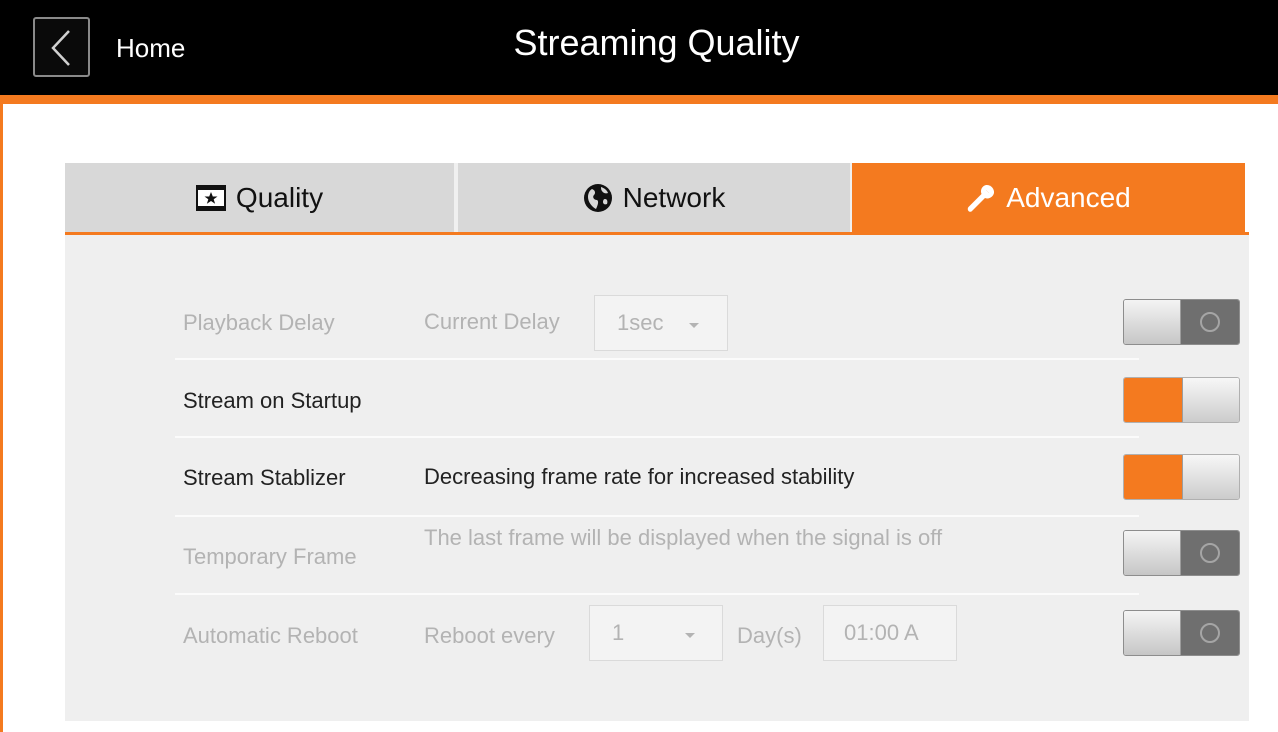 This screenshot has width=1278, height=732. What do you see at coordinates (890, 633) in the screenshot?
I see `reboot-time-field: 01:00 A` at bounding box center [890, 633].